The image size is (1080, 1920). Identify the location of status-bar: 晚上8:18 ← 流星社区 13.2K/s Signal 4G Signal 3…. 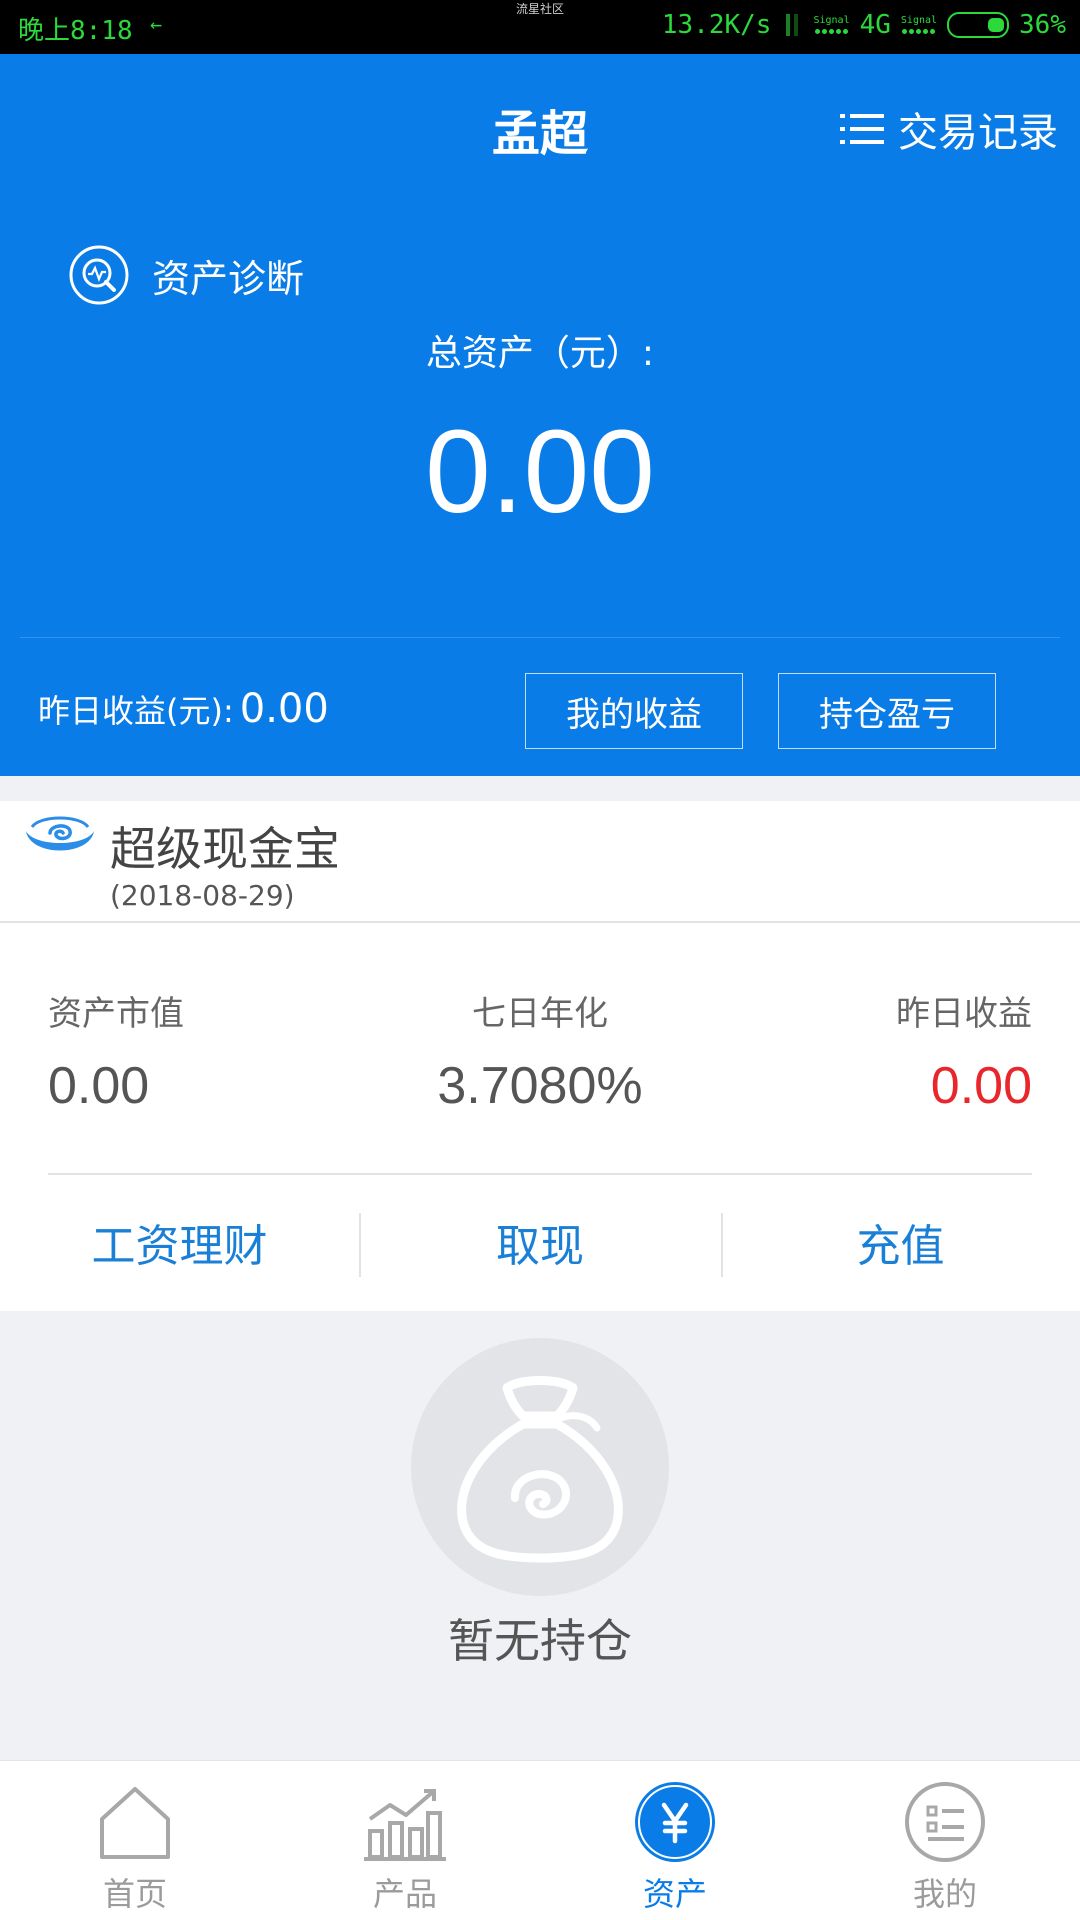
(540, 27).